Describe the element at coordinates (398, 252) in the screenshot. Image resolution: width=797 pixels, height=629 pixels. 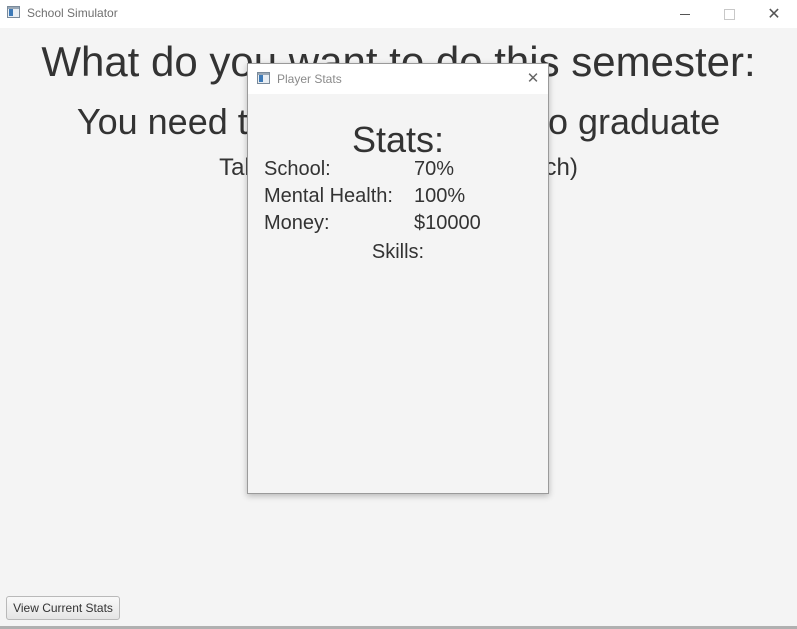
I see `skills-label: Skills:` at that location.